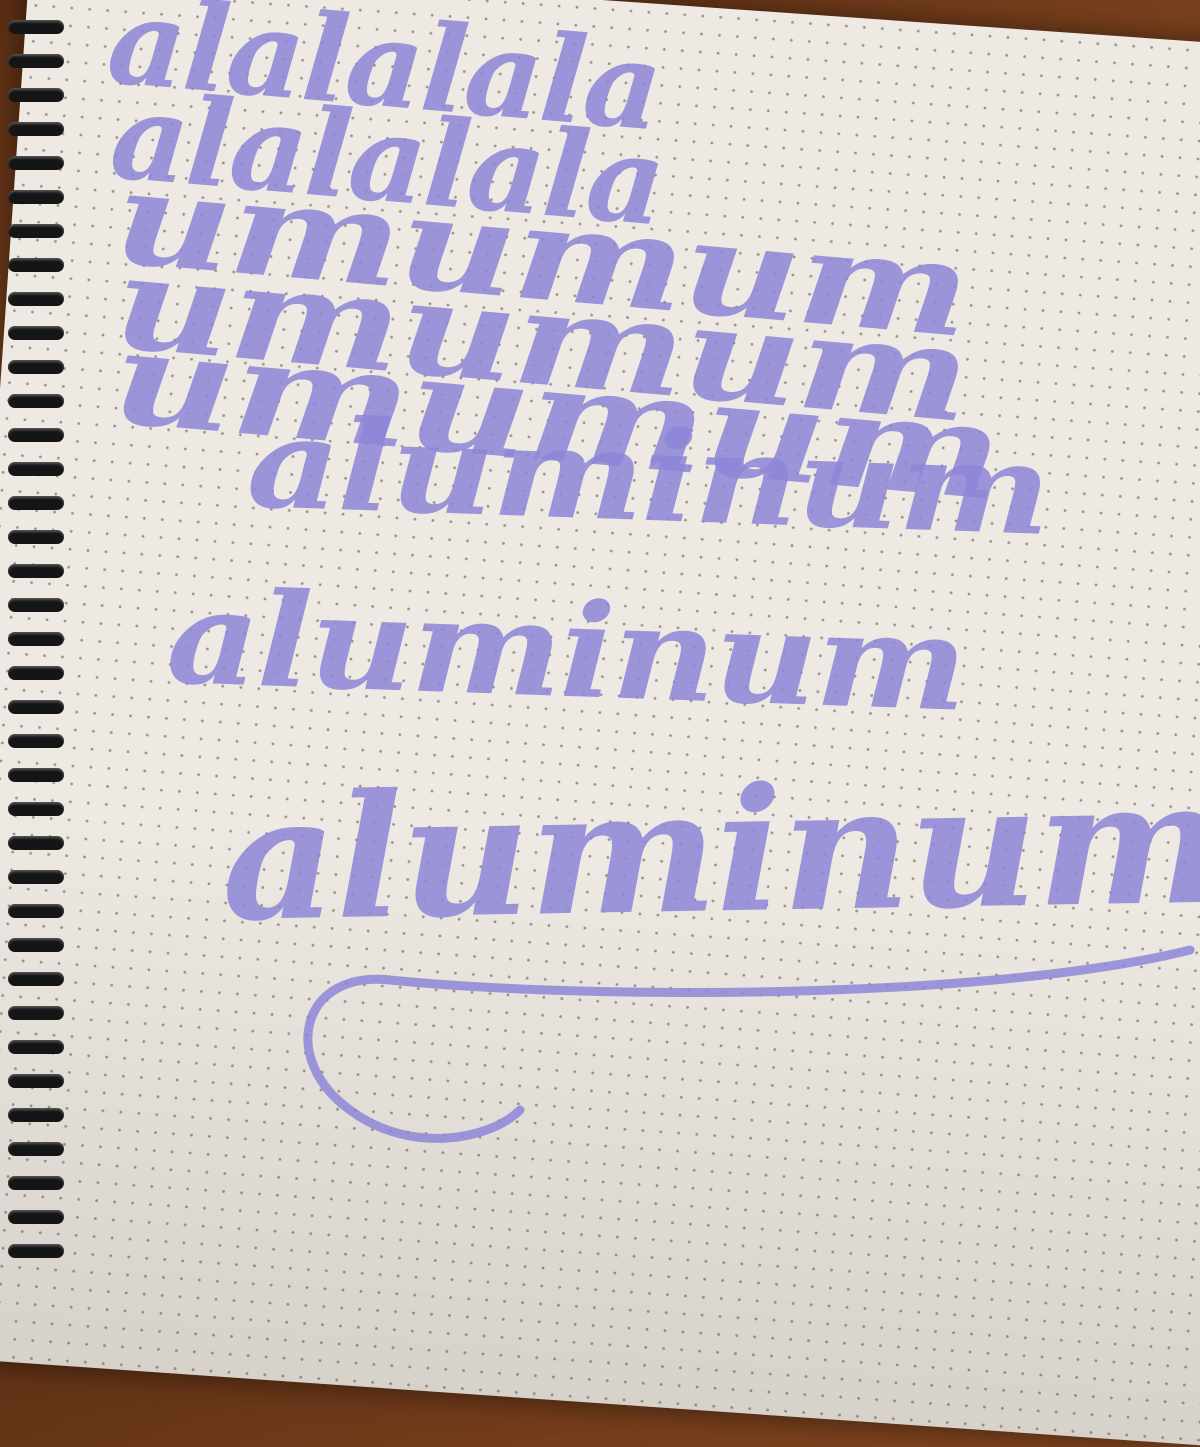 The height and width of the screenshot is (1447, 1200). Describe the element at coordinates (749, 1044) in the screenshot. I see `flourish-swash` at that location.